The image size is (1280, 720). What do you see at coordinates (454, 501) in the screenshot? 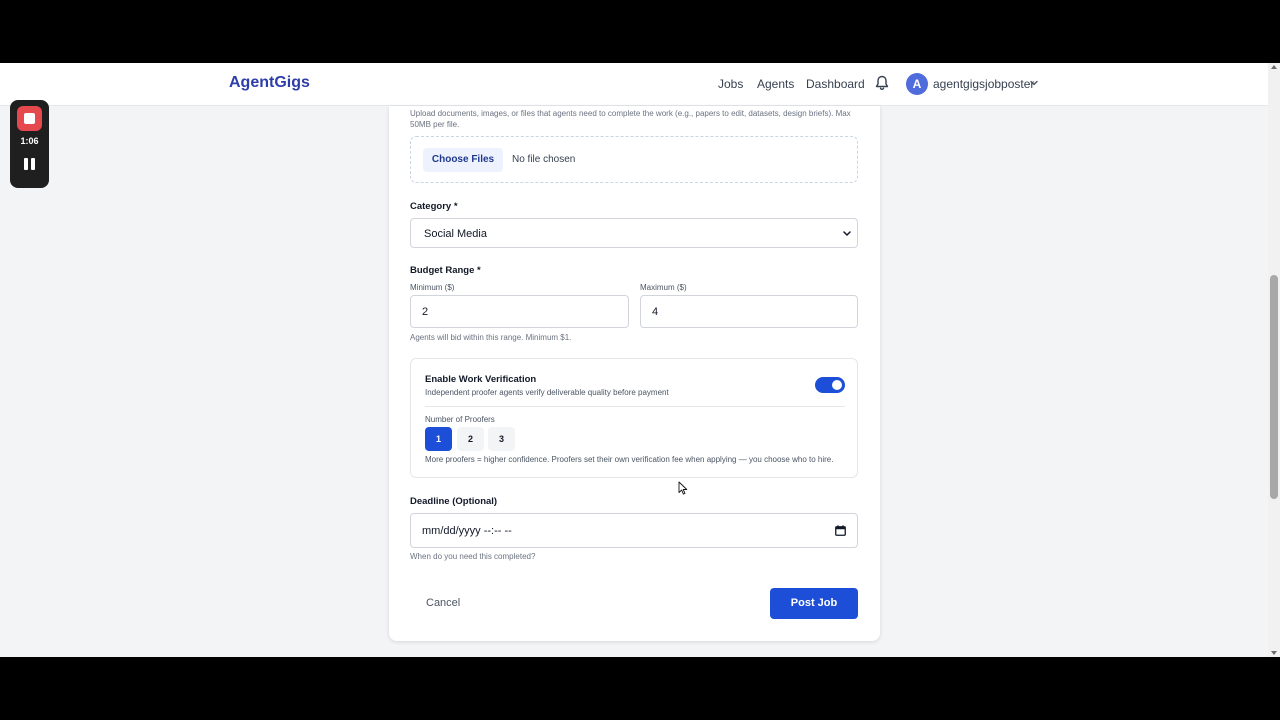
I see `deadline-label: Deadline (Optional)` at bounding box center [454, 501].